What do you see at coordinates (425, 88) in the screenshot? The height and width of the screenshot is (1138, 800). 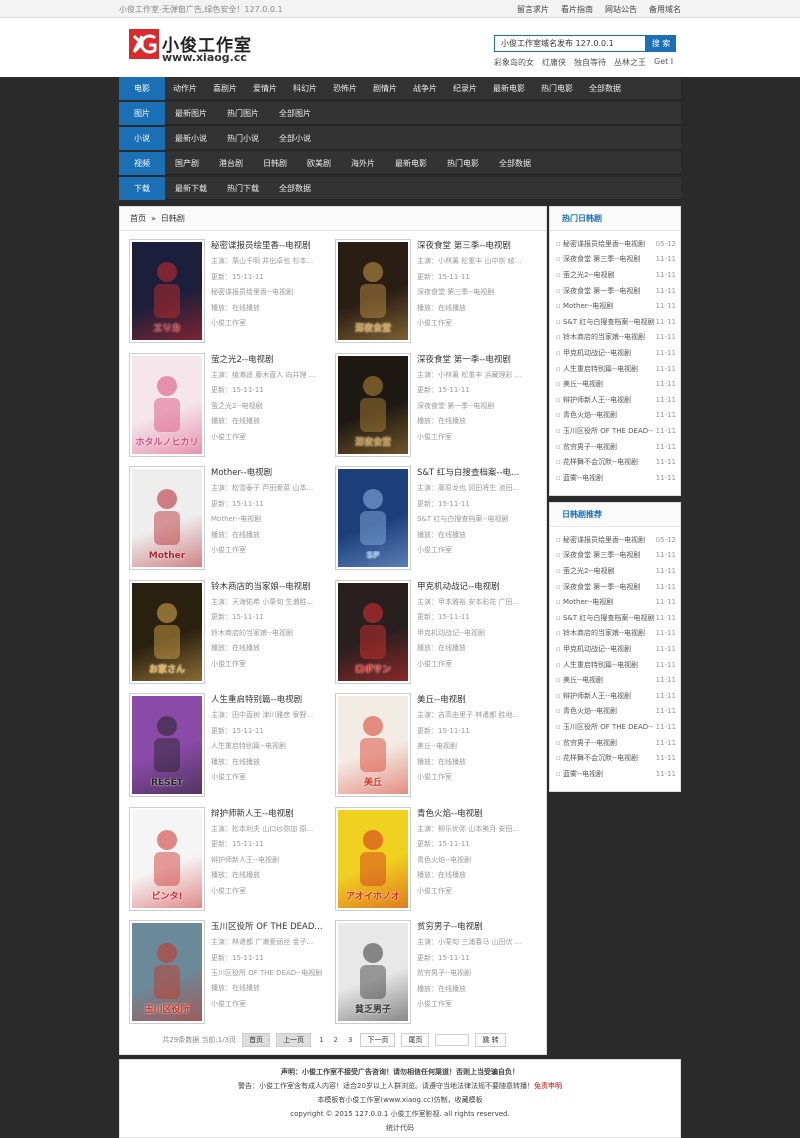 I see `nav-item: 战争片` at bounding box center [425, 88].